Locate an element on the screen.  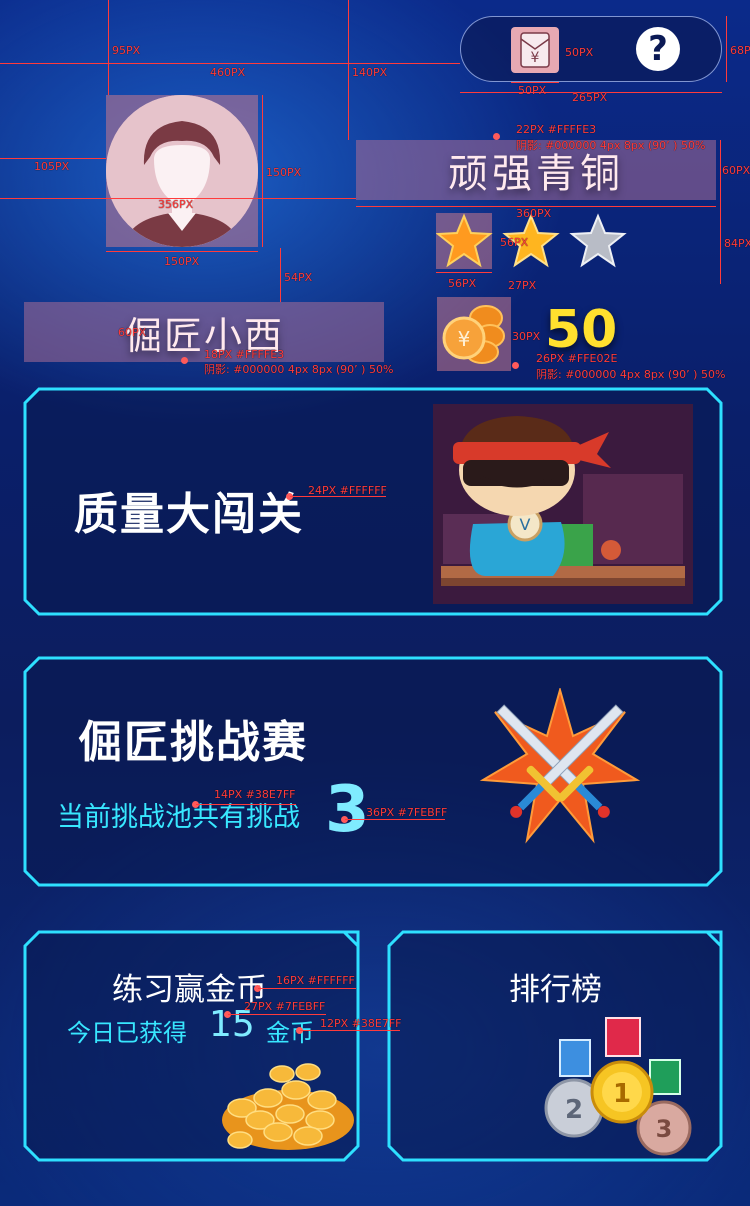
red-packet-icon: ¥ is located at coordinates (535, 50).